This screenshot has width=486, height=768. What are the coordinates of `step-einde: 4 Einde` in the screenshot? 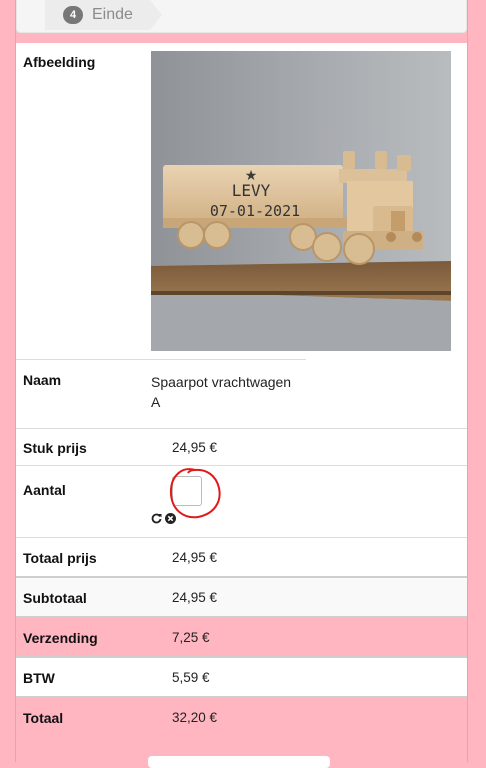 It's located at (103, 15).